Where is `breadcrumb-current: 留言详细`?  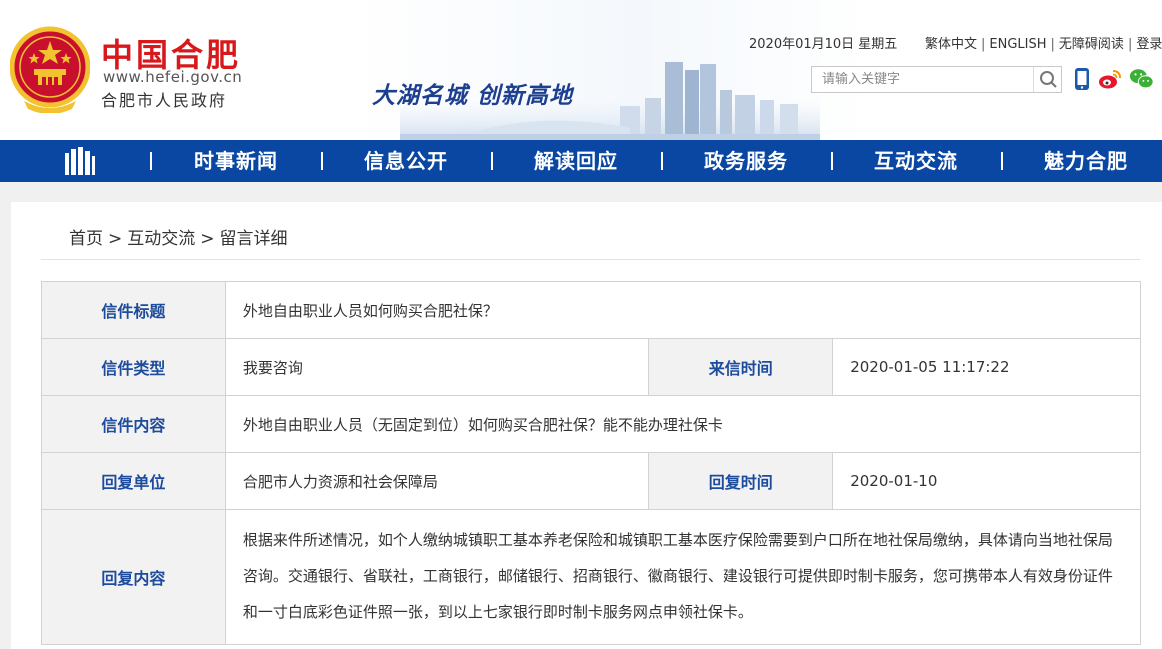
breadcrumb-current: 留言详细 is located at coordinates (253, 239).